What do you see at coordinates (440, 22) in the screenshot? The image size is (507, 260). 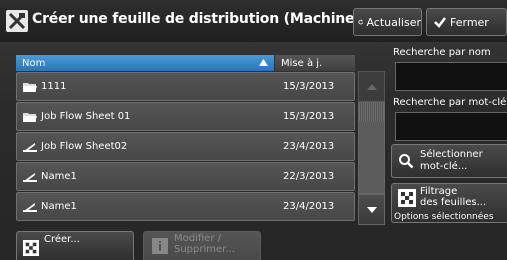 I see `checkmark-icon` at bounding box center [440, 22].